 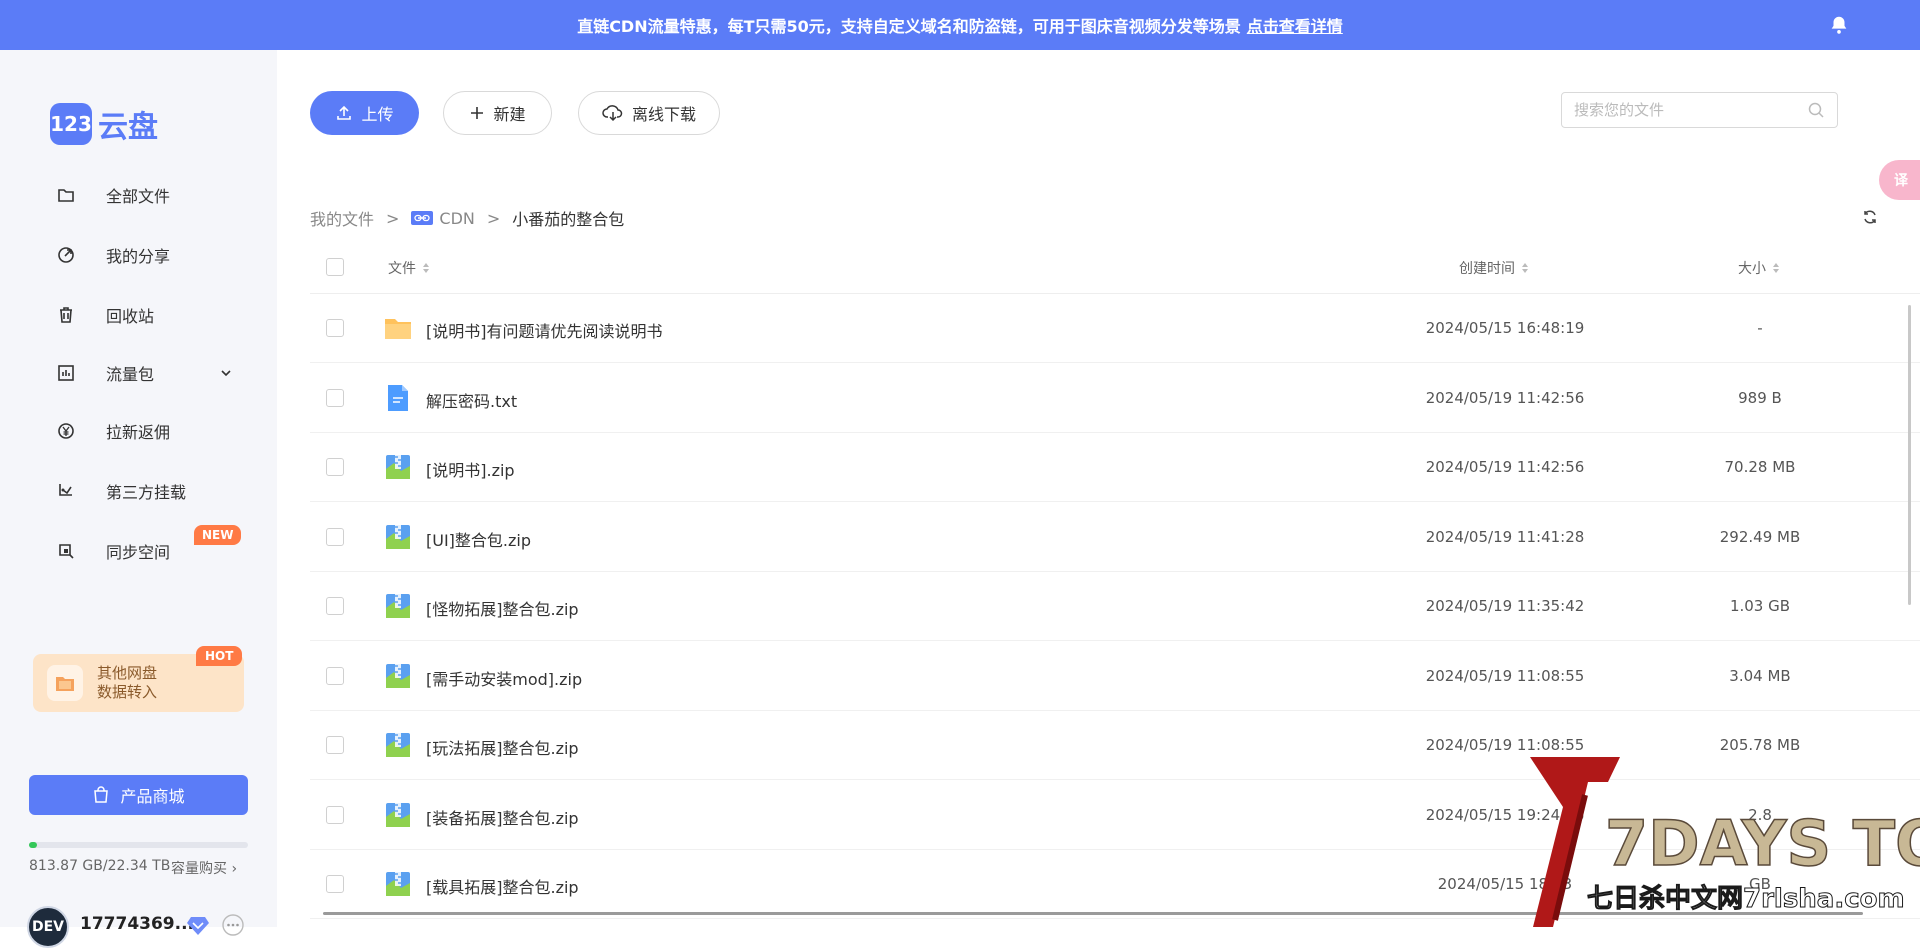 What do you see at coordinates (1699, 110) in the screenshot?
I see `search-input` at bounding box center [1699, 110].